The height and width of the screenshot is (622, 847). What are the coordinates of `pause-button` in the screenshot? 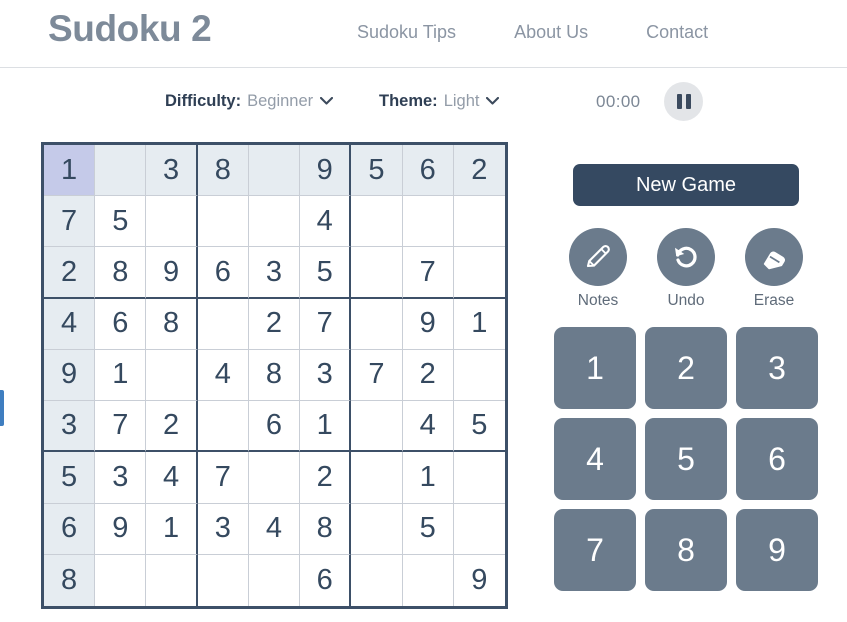 It's located at (683, 101).